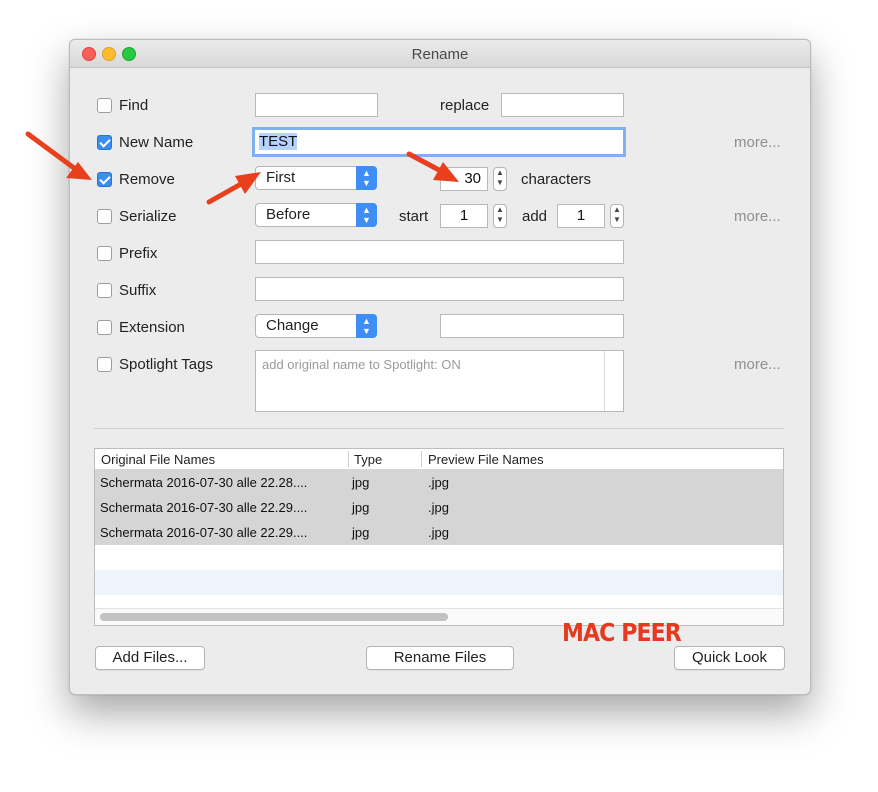 The height and width of the screenshot is (792, 878). Describe the element at coordinates (439, 381) in the screenshot. I see `spotlight-tags-textarea: add original name to Spotlight: ON` at that location.